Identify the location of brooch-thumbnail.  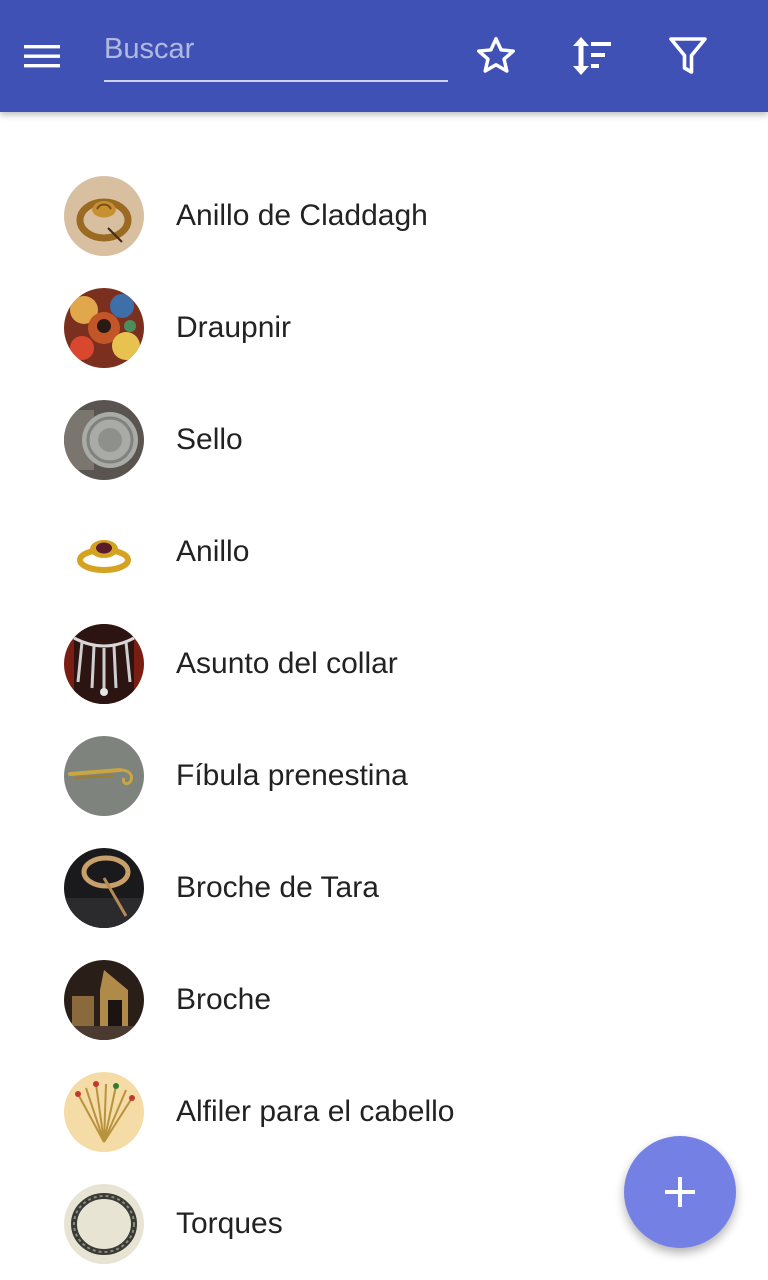
(104, 1000).